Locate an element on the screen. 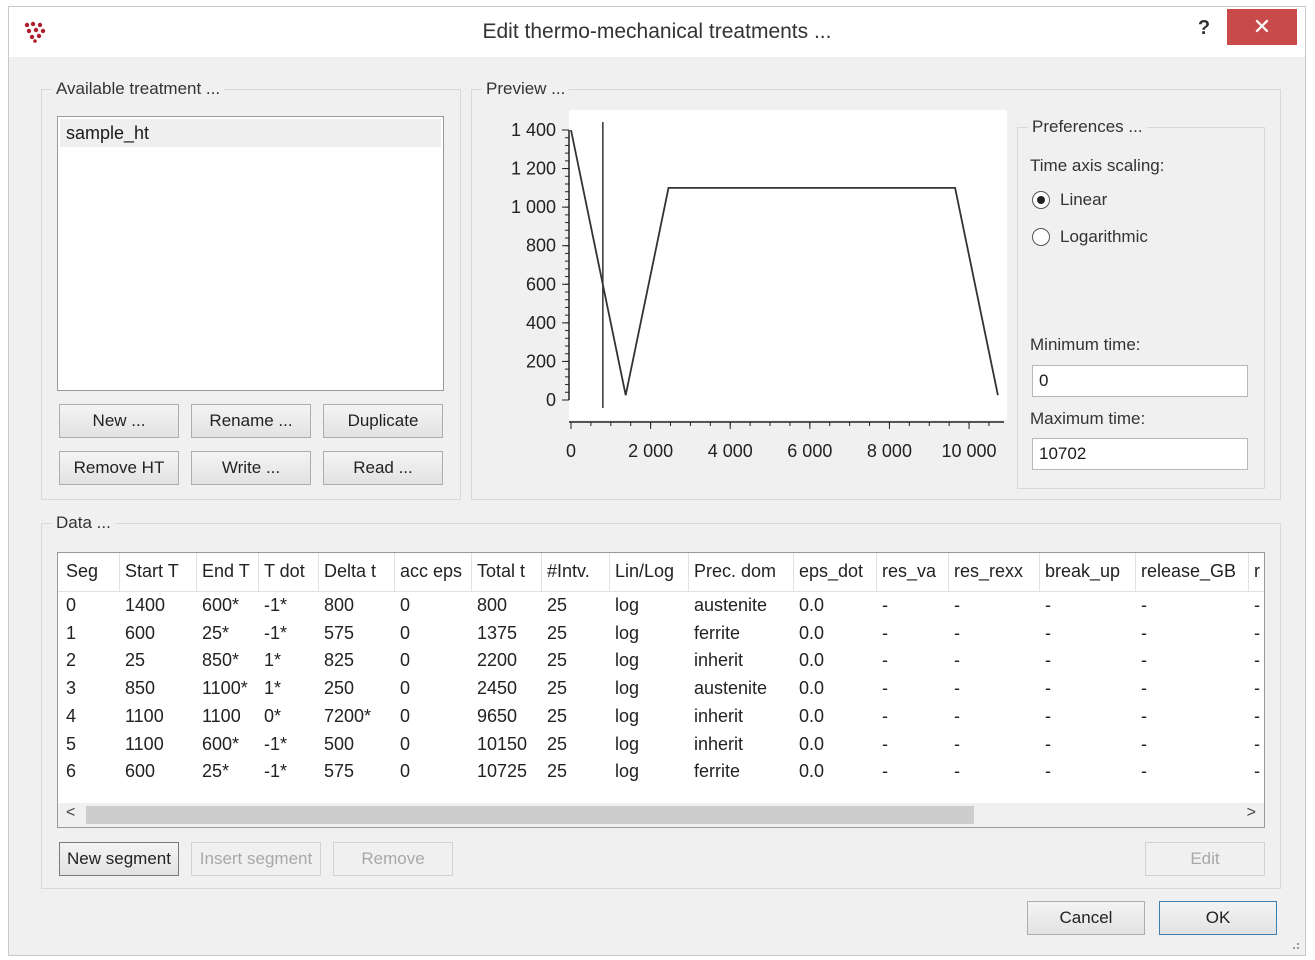  treatment-list-item: sample_ht is located at coordinates (250, 133).